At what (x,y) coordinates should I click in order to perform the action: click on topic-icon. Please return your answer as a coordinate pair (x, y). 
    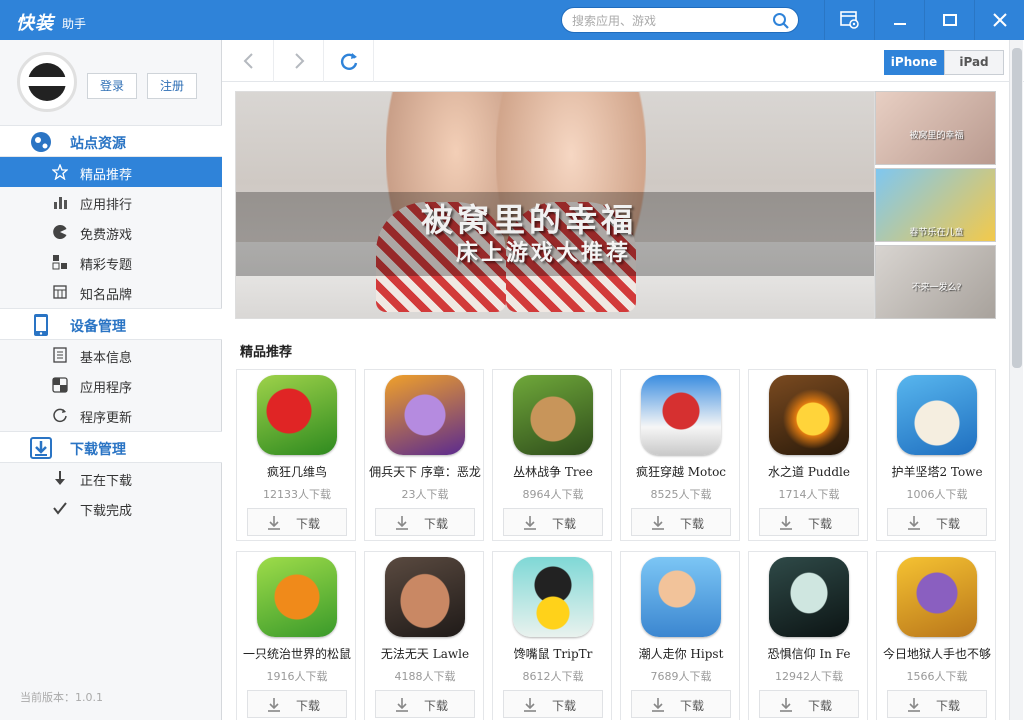
    Looking at the image, I should click on (59, 262).